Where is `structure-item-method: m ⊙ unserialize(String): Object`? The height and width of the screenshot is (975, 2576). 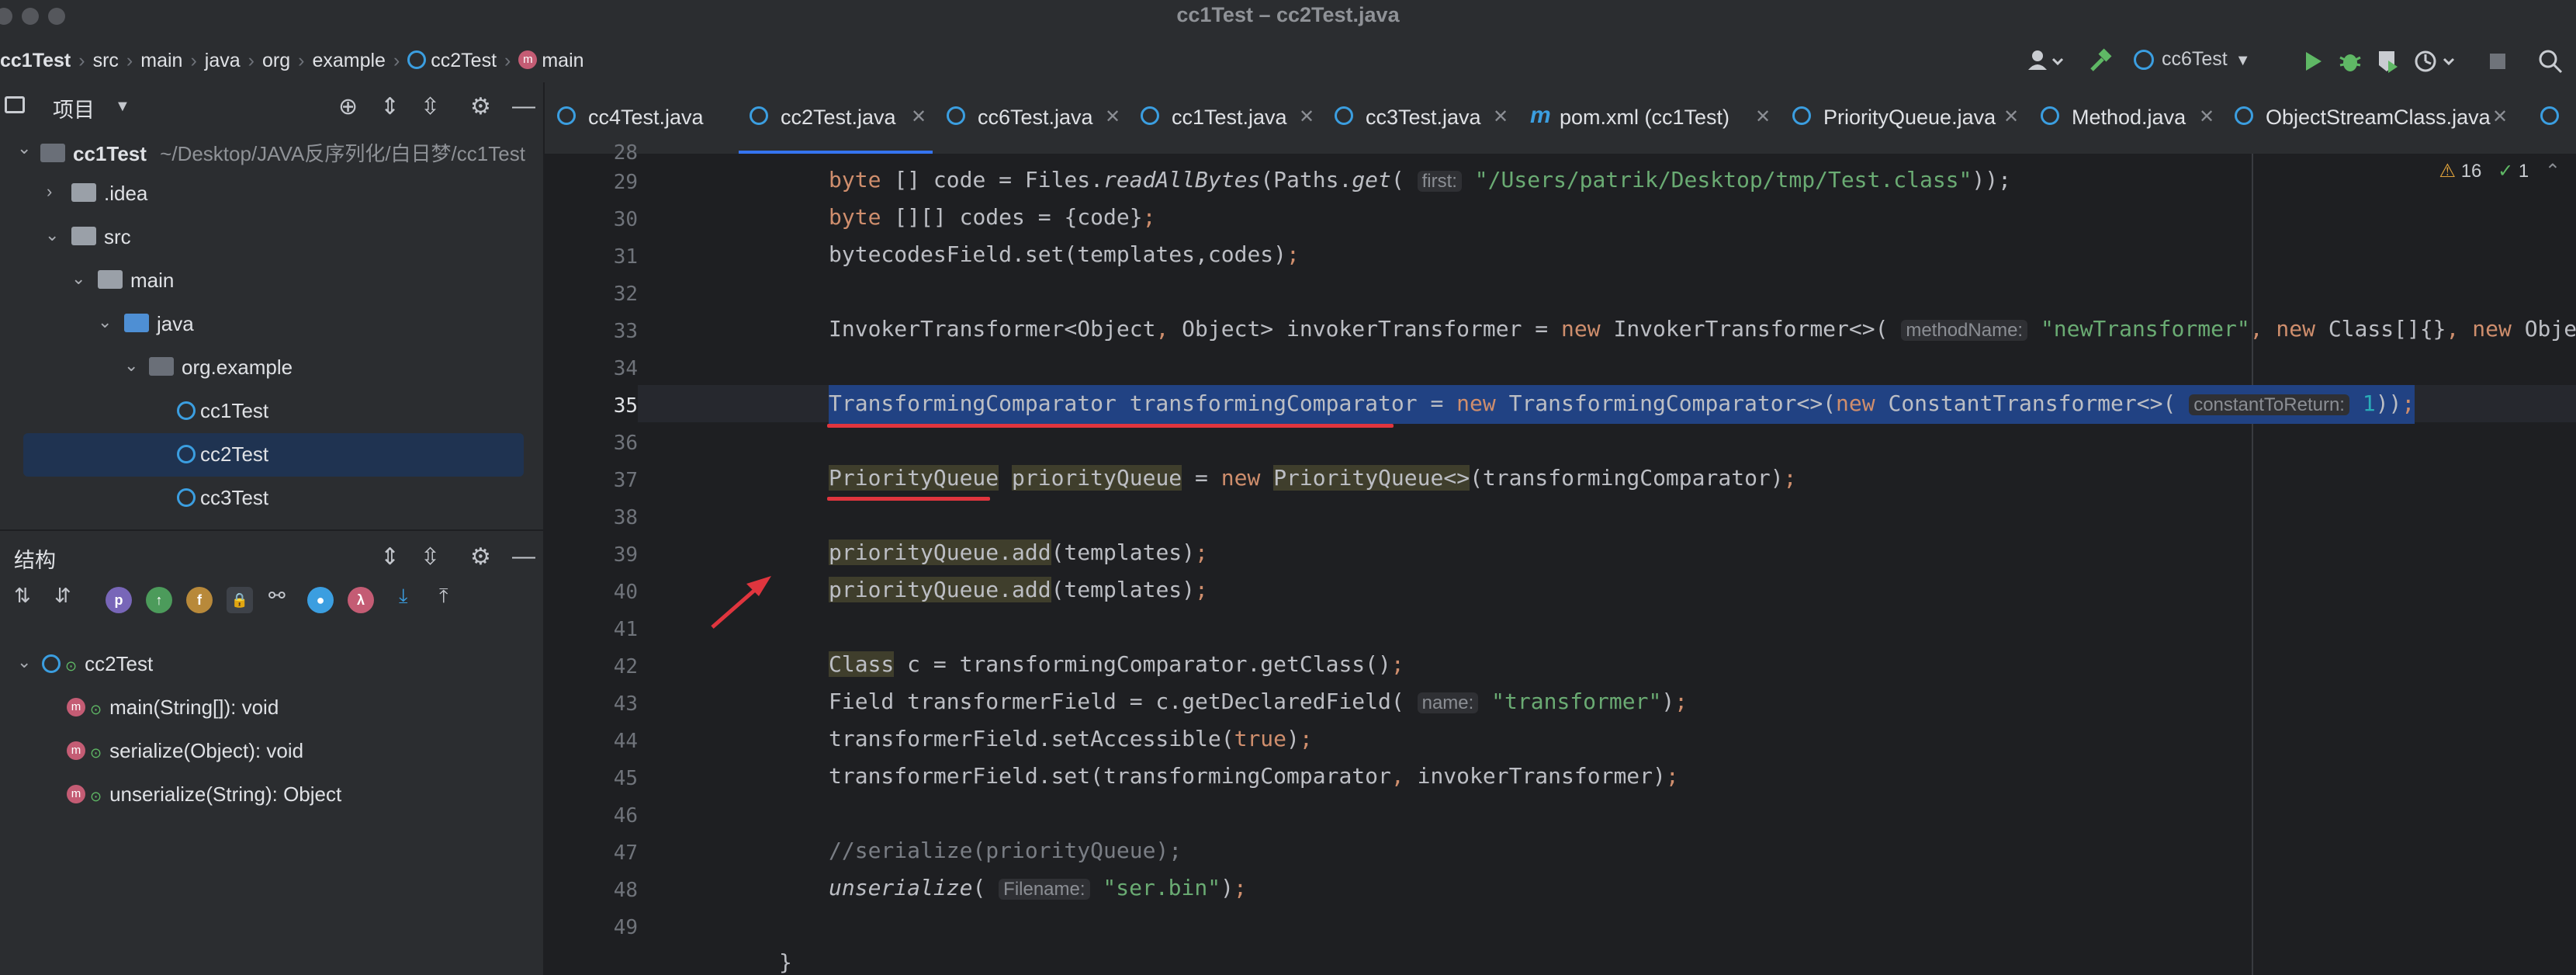
structure-item-method: m ⊙ unserialize(String): Object is located at coordinates (271, 795).